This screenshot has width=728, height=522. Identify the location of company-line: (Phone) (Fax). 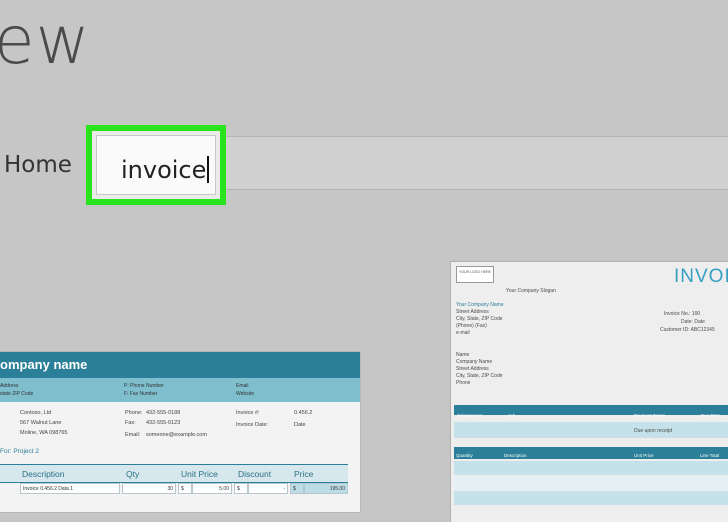
(471, 326).